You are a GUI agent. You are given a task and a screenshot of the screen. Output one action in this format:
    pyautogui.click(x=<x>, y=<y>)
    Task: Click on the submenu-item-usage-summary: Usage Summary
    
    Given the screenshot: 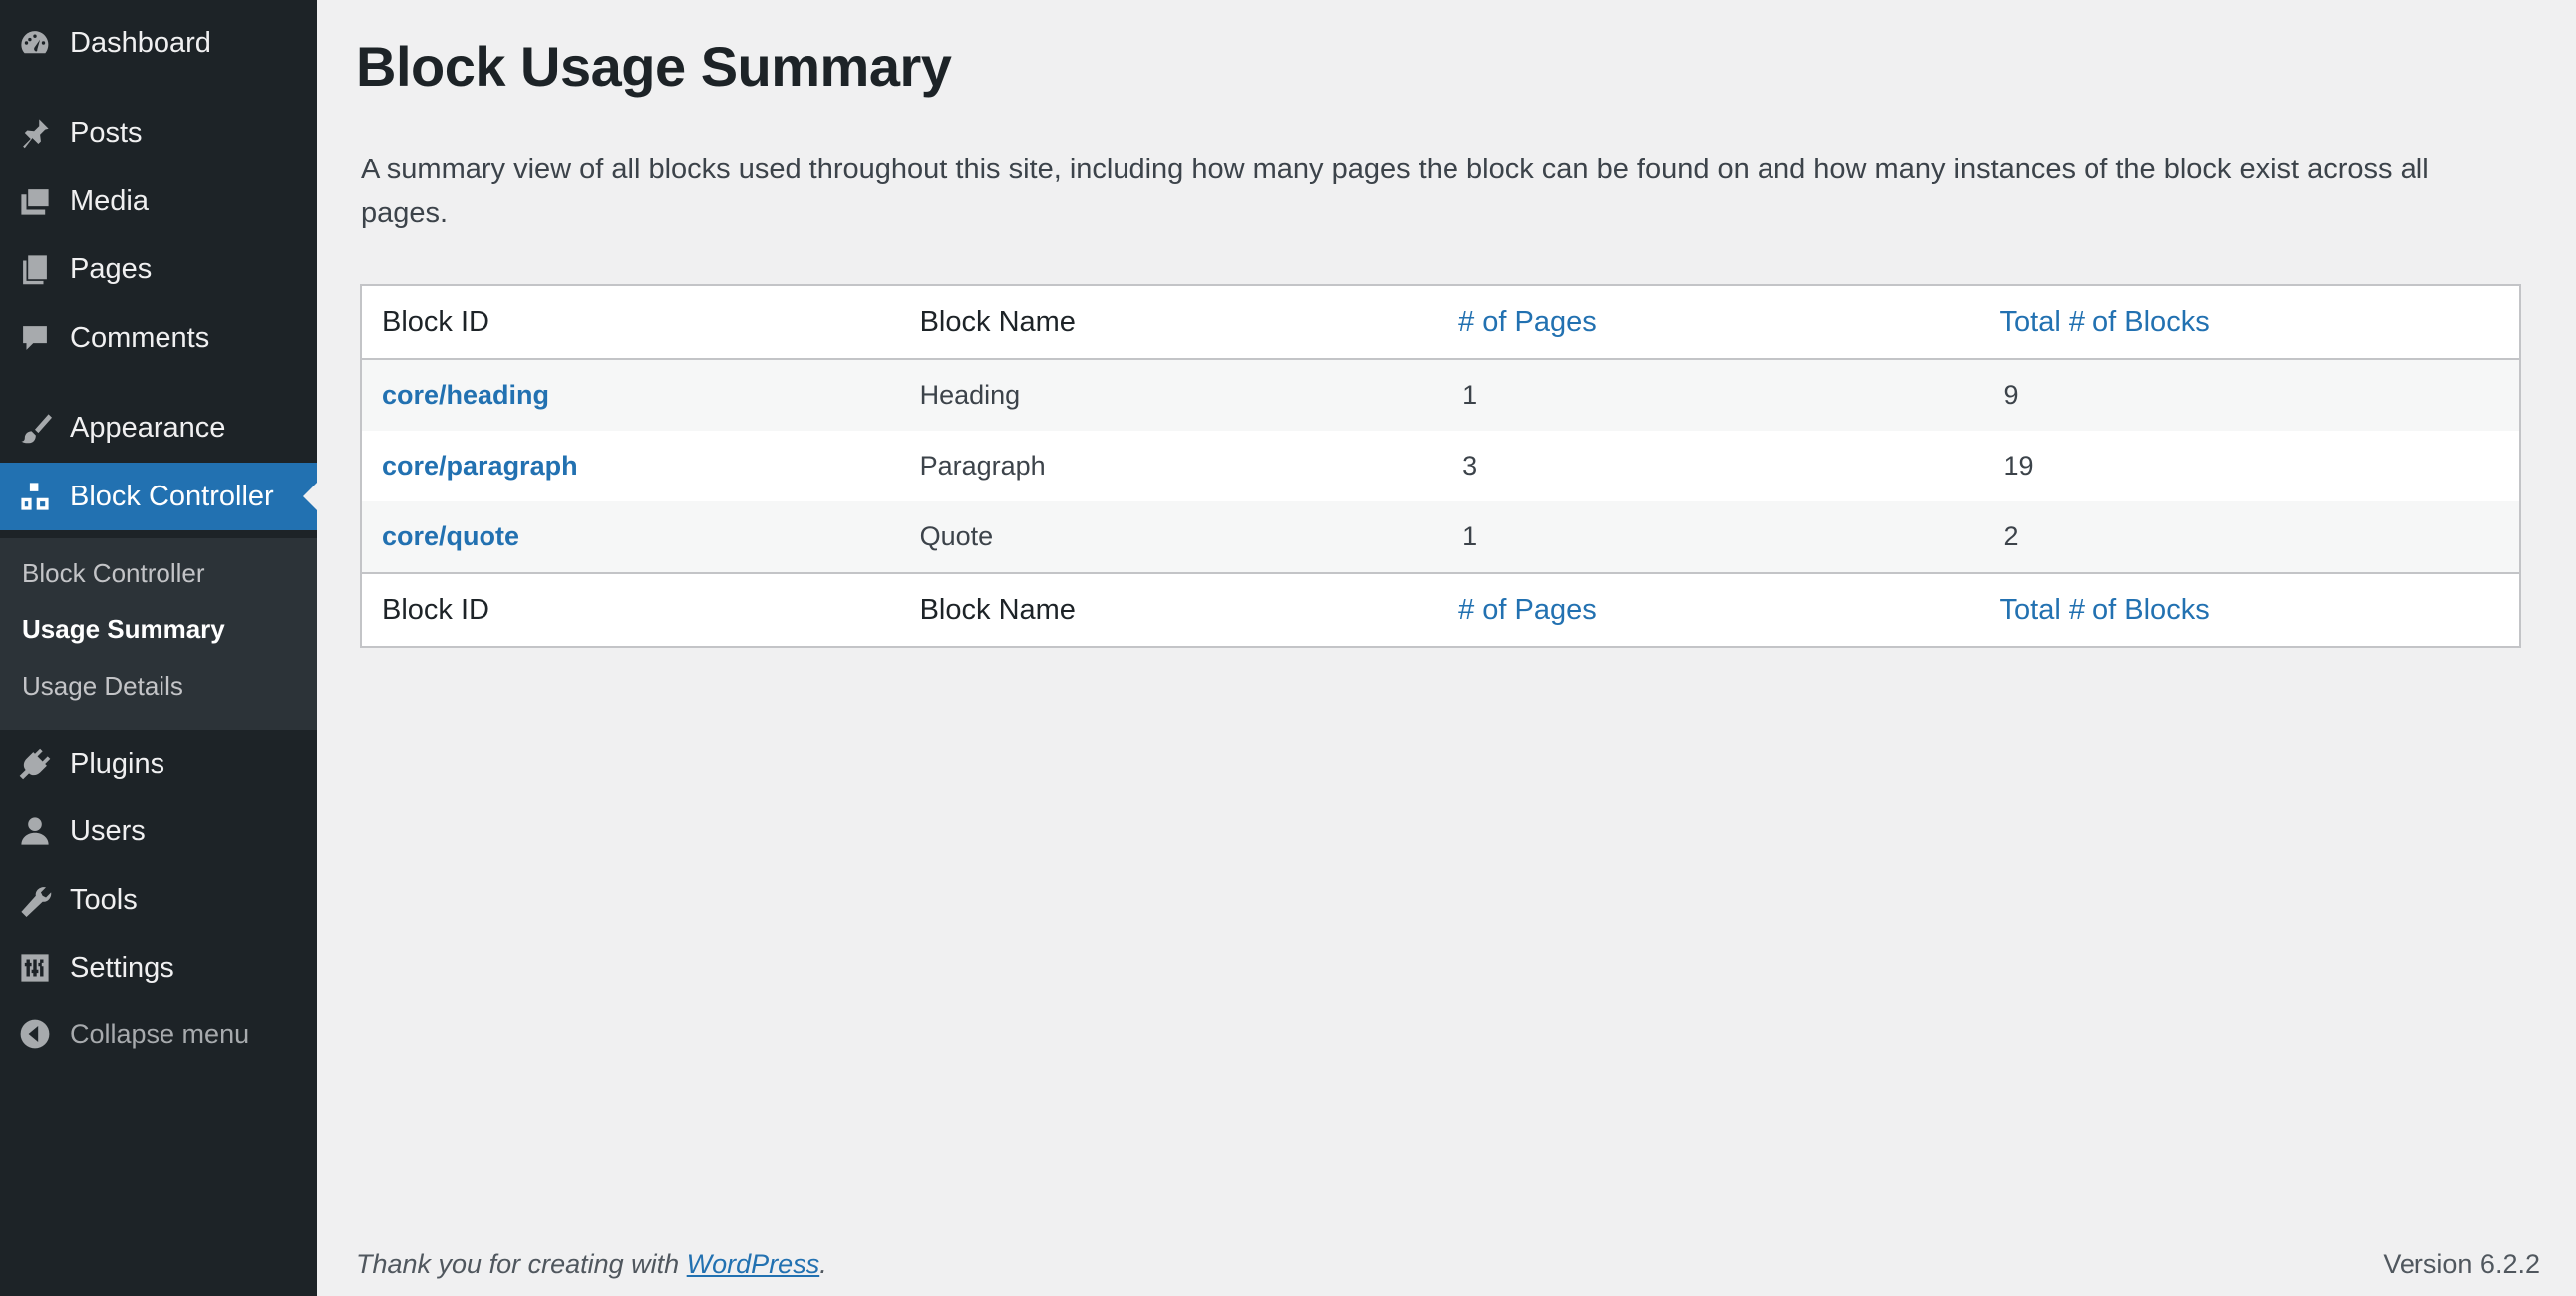 What is the action you would take?
    pyautogui.click(x=123, y=629)
    